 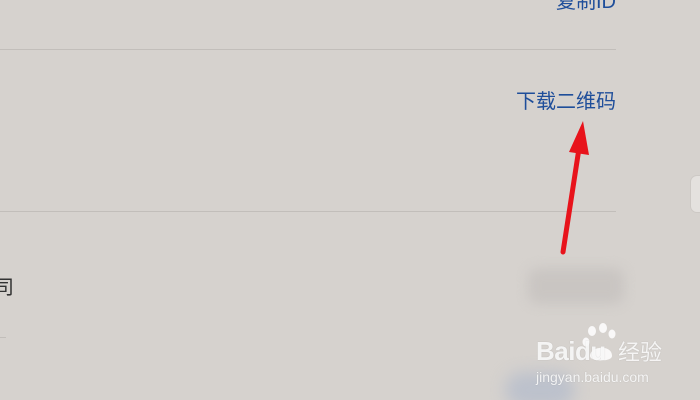 What do you see at coordinates (566, 102) in the screenshot?
I see `download-qr-code-link: 下载二维码` at bounding box center [566, 102].